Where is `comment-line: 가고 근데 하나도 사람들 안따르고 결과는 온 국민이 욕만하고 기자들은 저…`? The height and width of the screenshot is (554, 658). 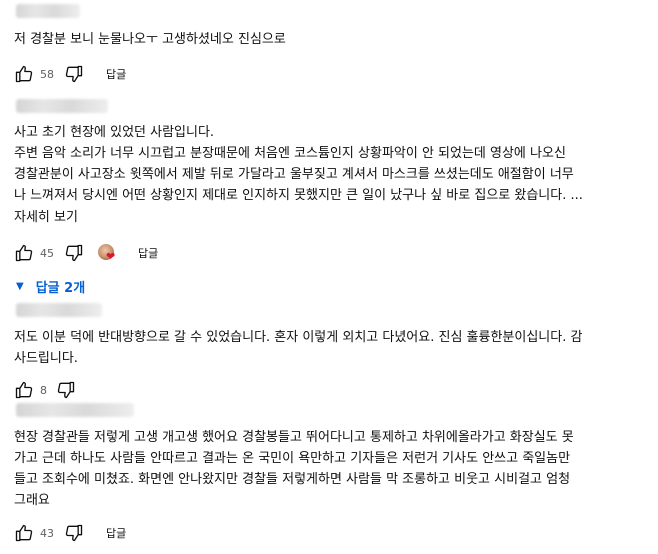 comment-line: 가고 근데 하나도 사람들 안따르고 결과는 온 국민이 욕만하고 기자들은 저… is located at coordinates (292, 458).